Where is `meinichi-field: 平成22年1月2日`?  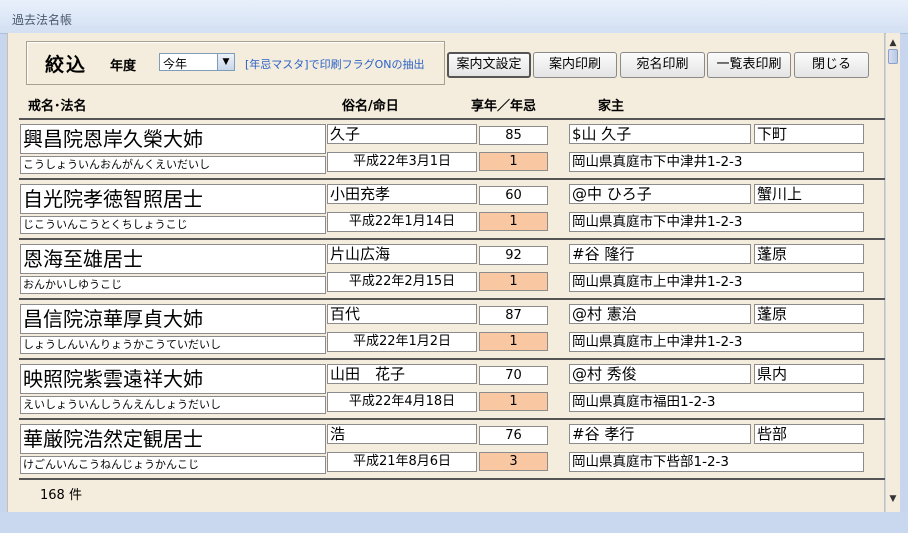 meinichi-field: 平成22年1月2日 is located at coordinates (402, 342).